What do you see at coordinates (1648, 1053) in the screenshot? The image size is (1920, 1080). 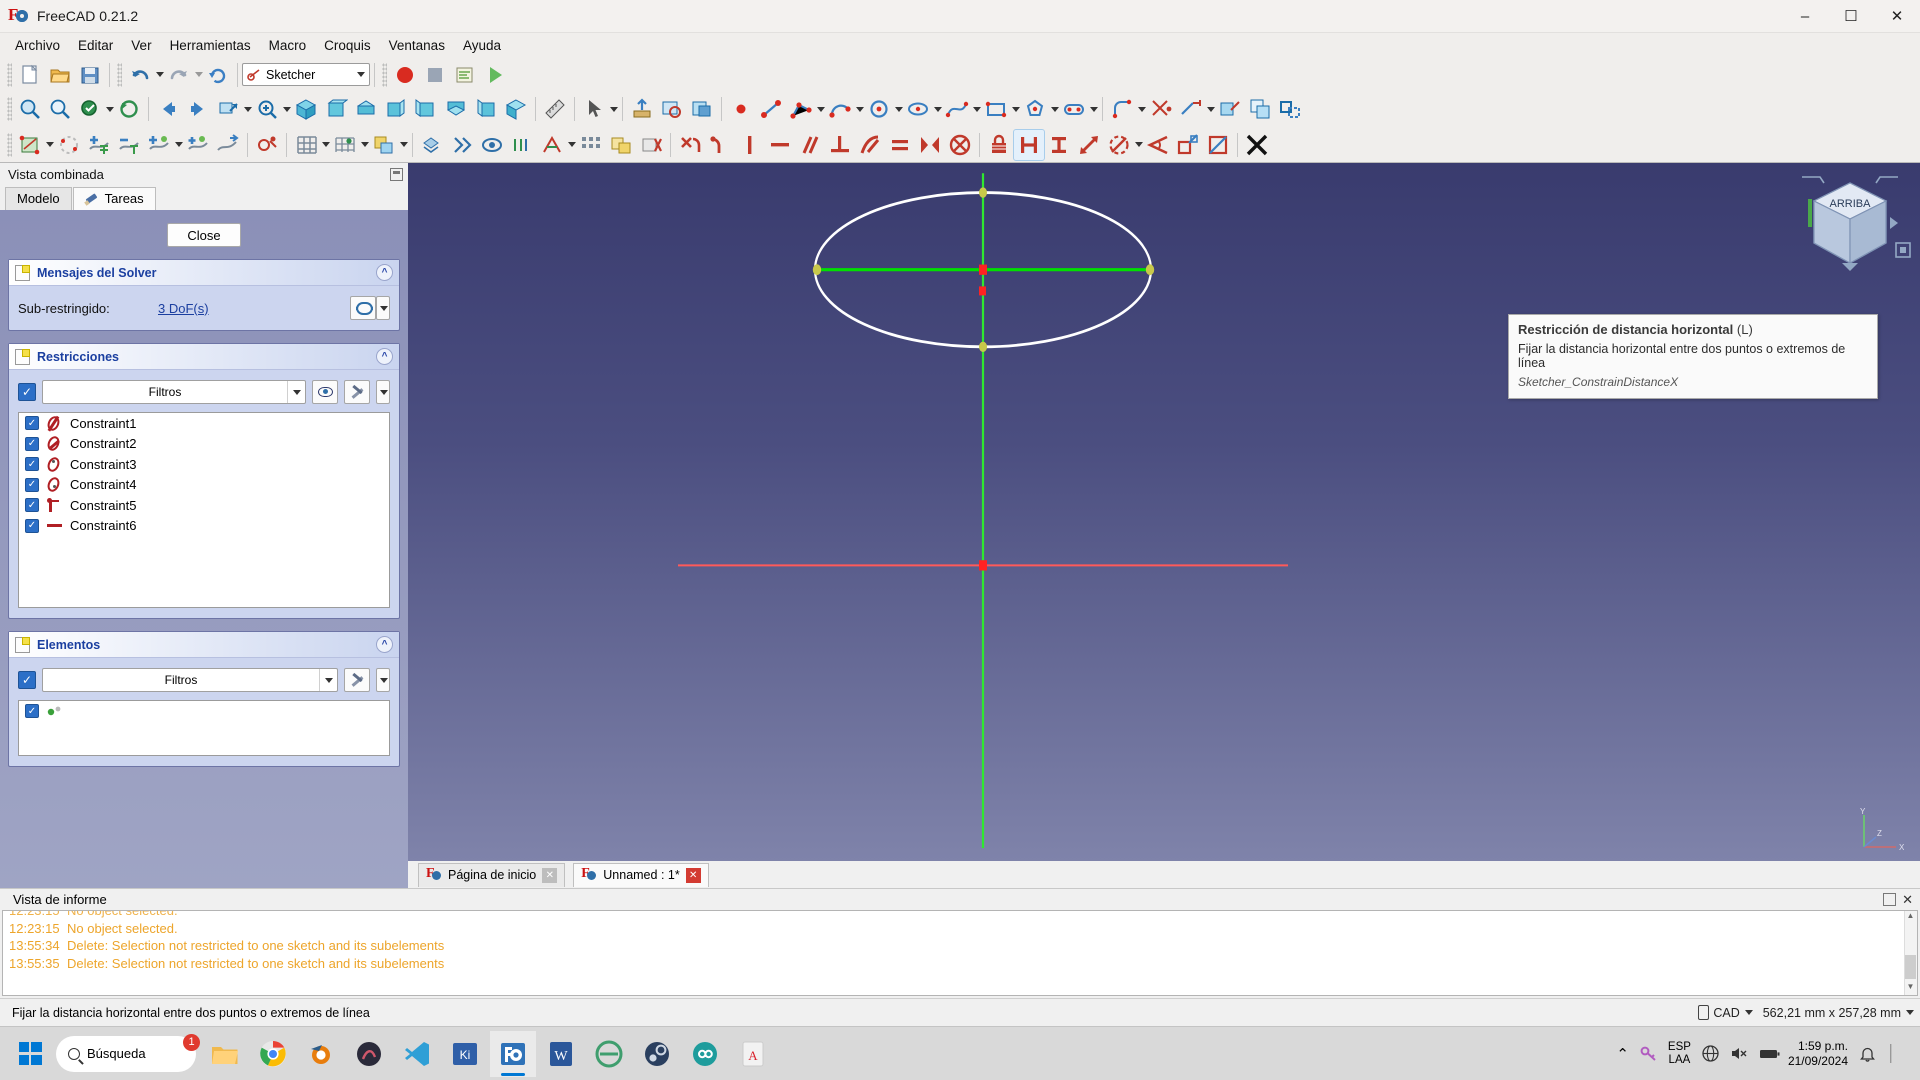 I see `tray-key-icon` at bounding box center [1648, 1053].